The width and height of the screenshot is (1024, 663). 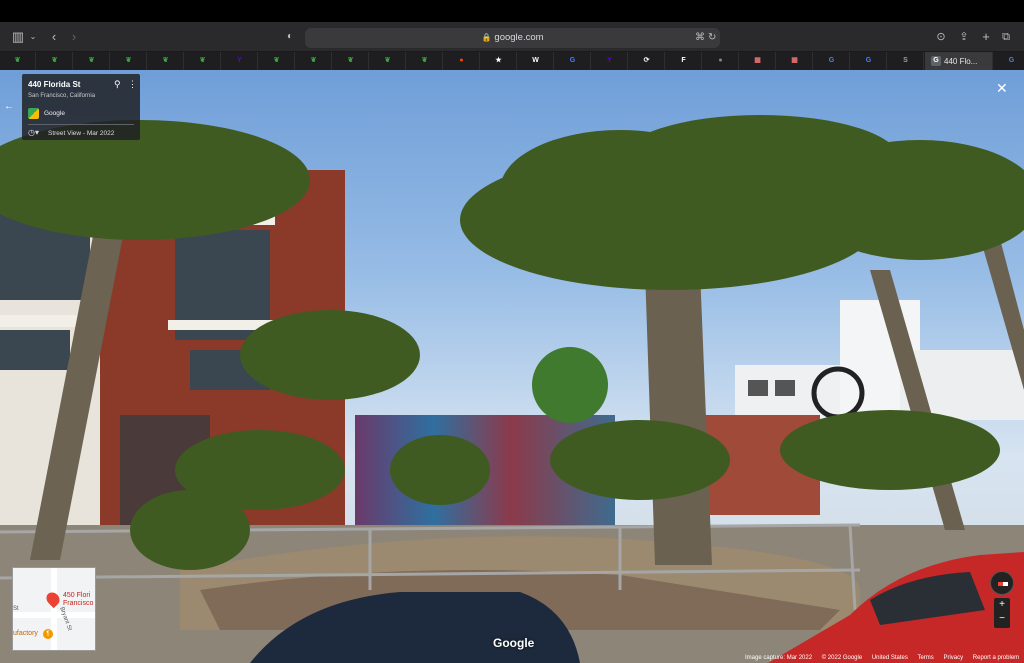 What do you see at coordinates (779, 658) in the screenshot?
I see `footer-capture: Image capture: Mar 2022` at bounding box center [779, 658].